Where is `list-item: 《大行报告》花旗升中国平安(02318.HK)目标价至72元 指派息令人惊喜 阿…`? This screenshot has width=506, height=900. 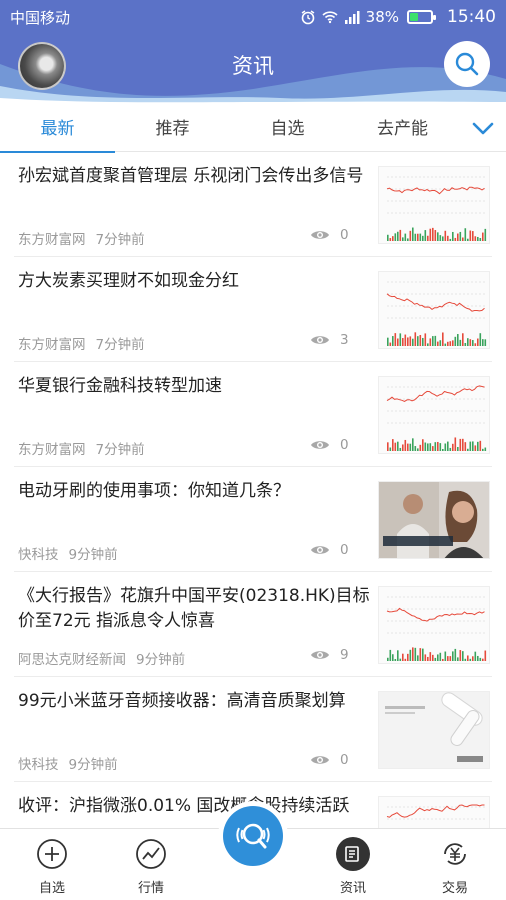
list-item: 《大行报告》花旗升中国平安(02318.HK)目标价至72元 指派息令人惊喜 阿… is located at coordinates (253, 624).